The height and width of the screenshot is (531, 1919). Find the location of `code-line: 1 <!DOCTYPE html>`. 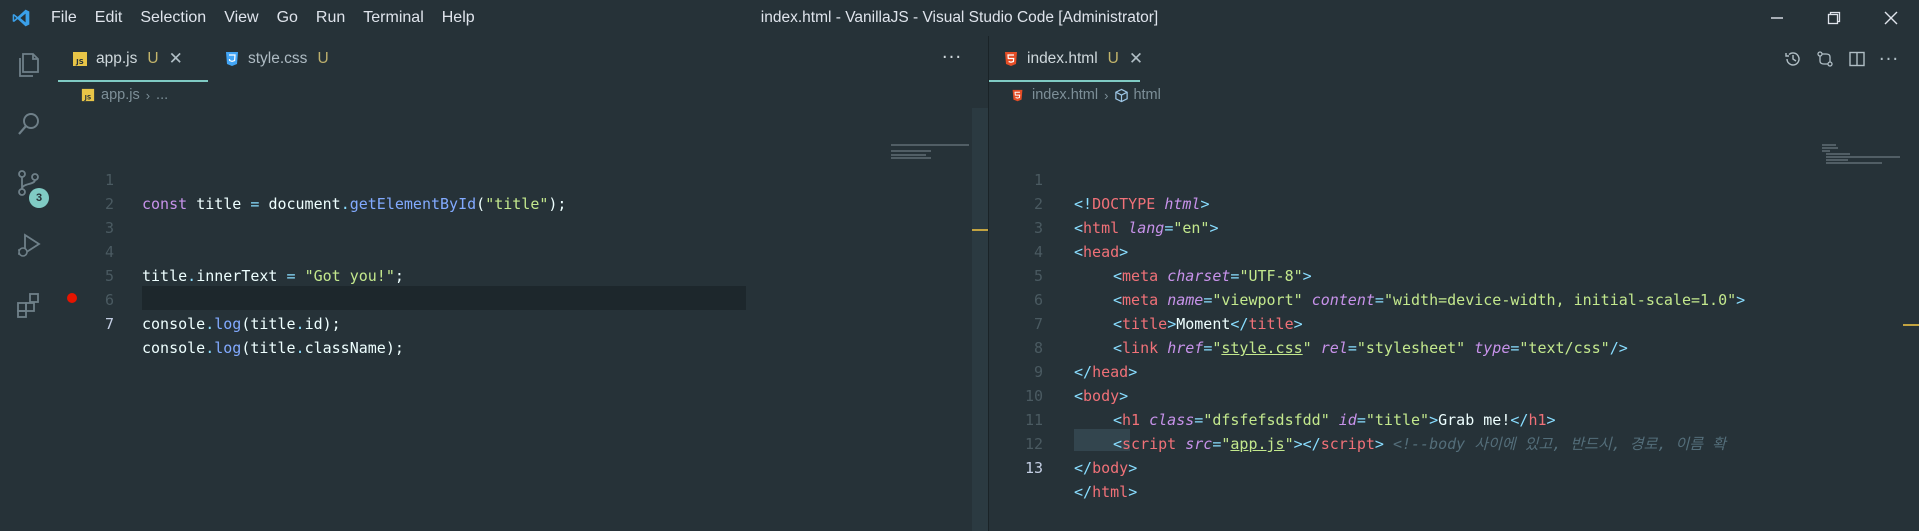

code-line: 1 <!DOCTYPE html> is located at coordinates (1099, 178).